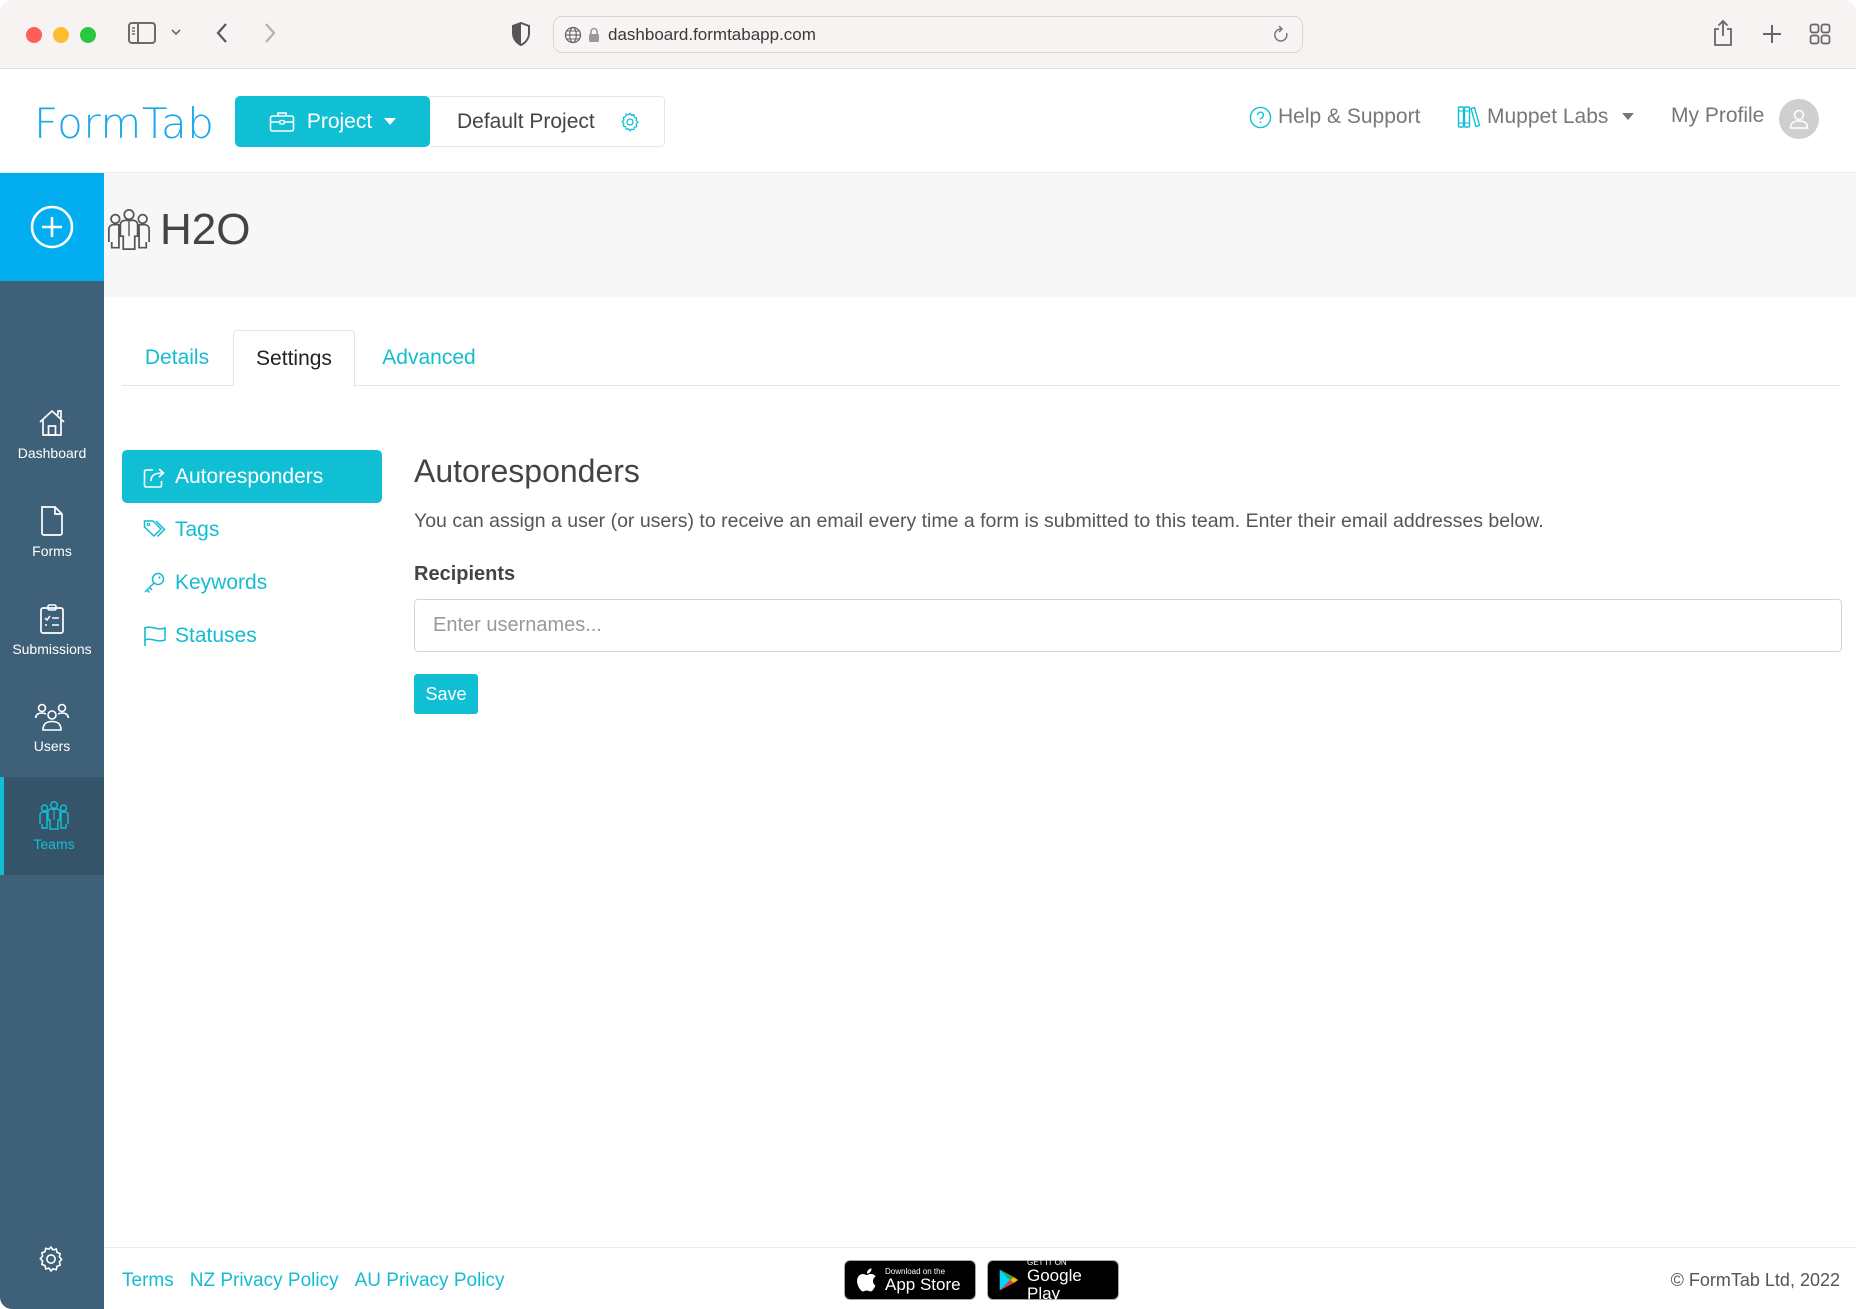  Describe the element at coordinates (52, 619) in the screenshot. I see `clipboard-check-icon` at that location.